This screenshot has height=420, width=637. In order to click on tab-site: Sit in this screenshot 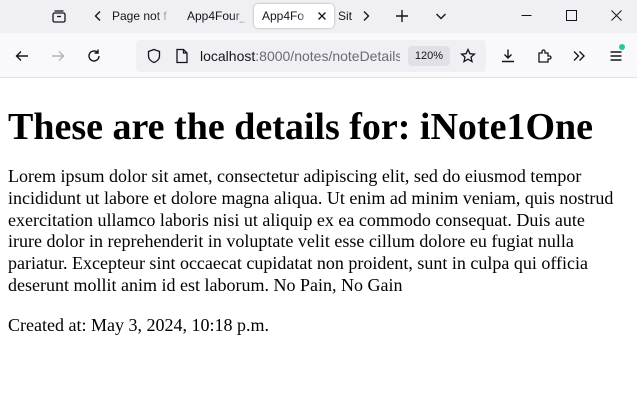, I will do `click(345, 16)`.